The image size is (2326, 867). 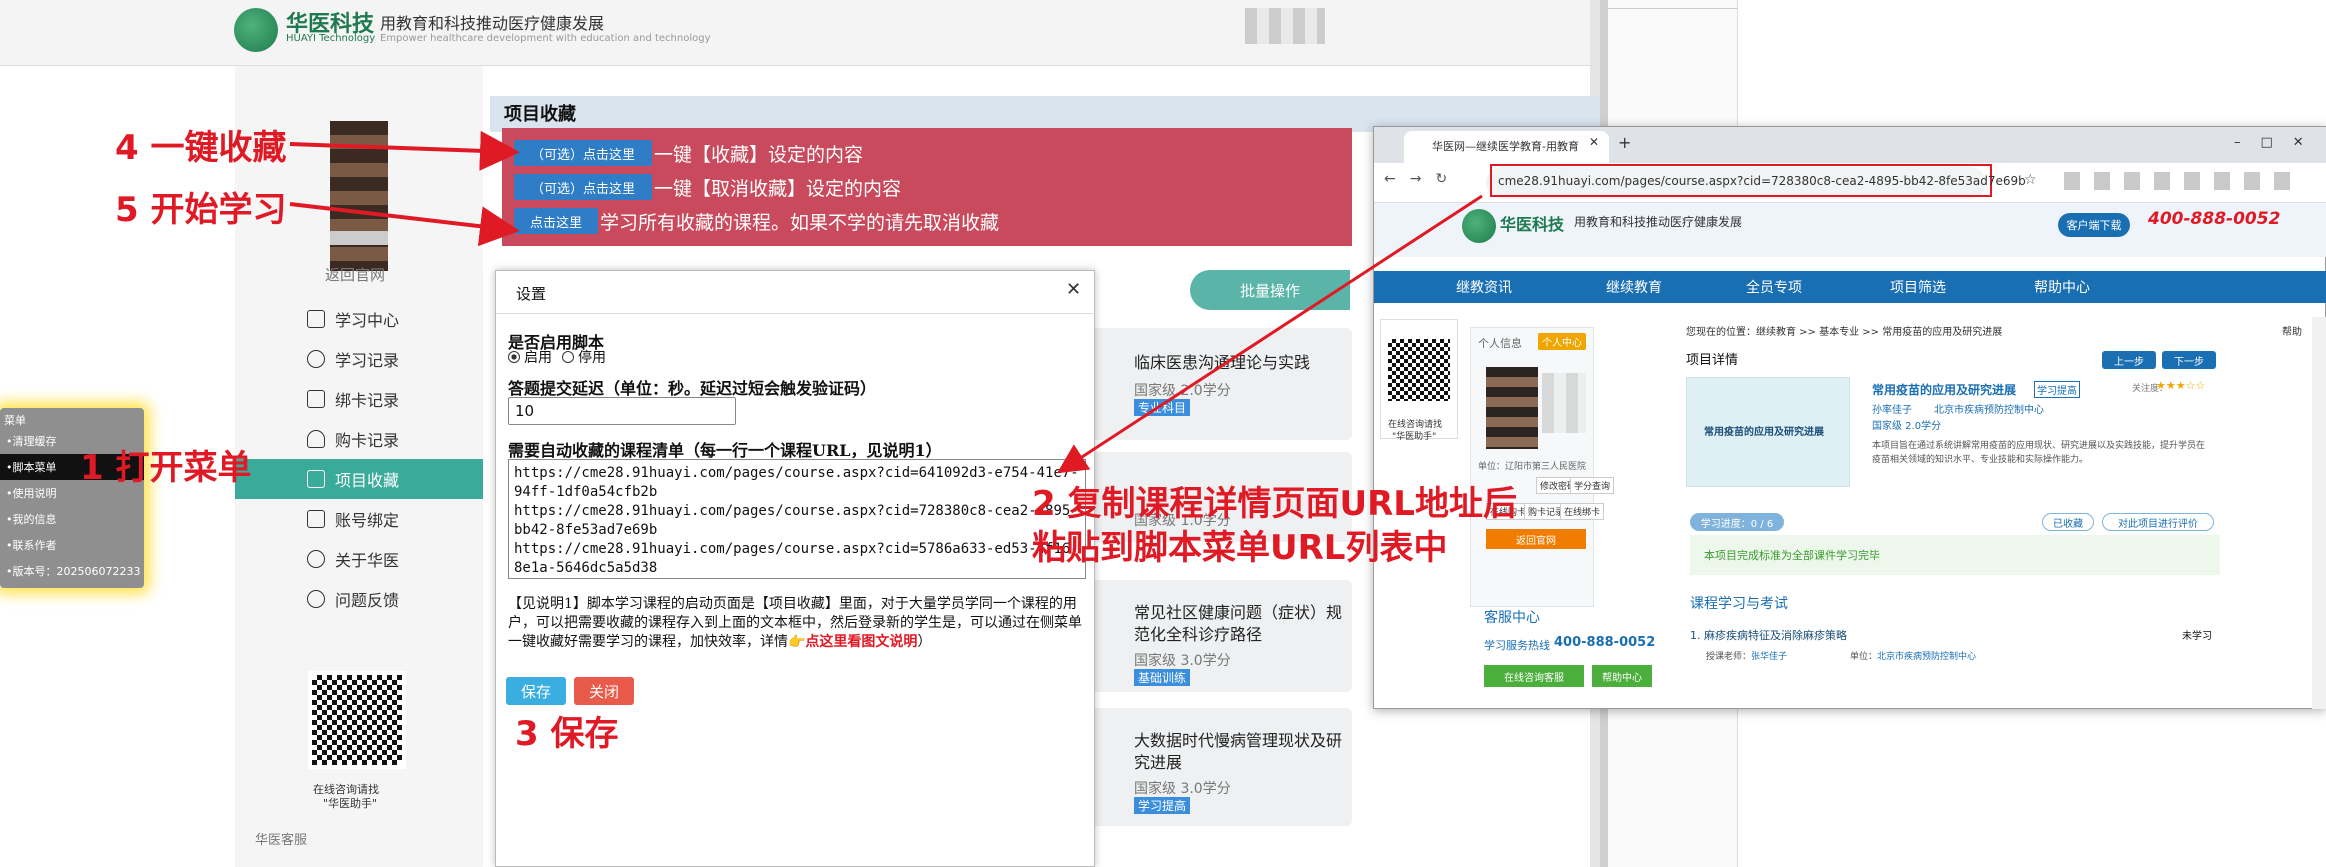 I want to click on arrow-url-to-textarea, so click(x=1269, y=334).